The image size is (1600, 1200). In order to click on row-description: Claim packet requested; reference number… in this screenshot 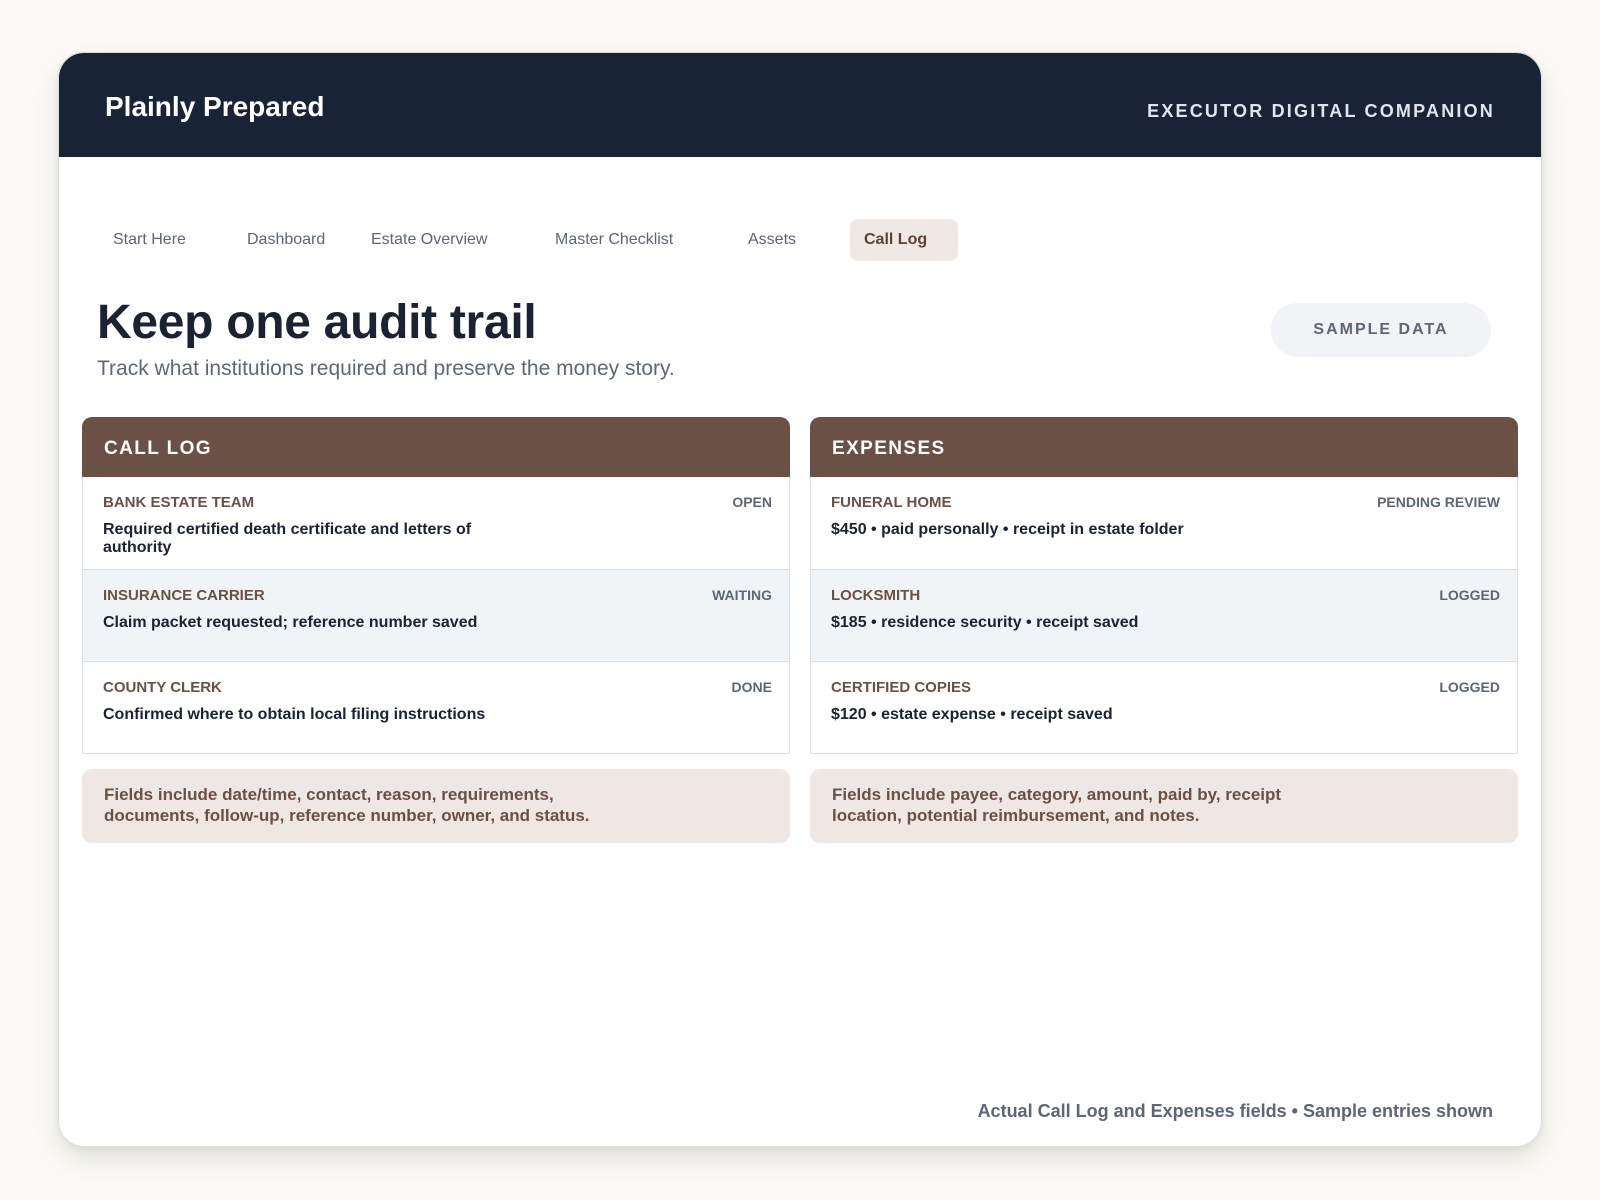, I will do `click(290, 622)`.